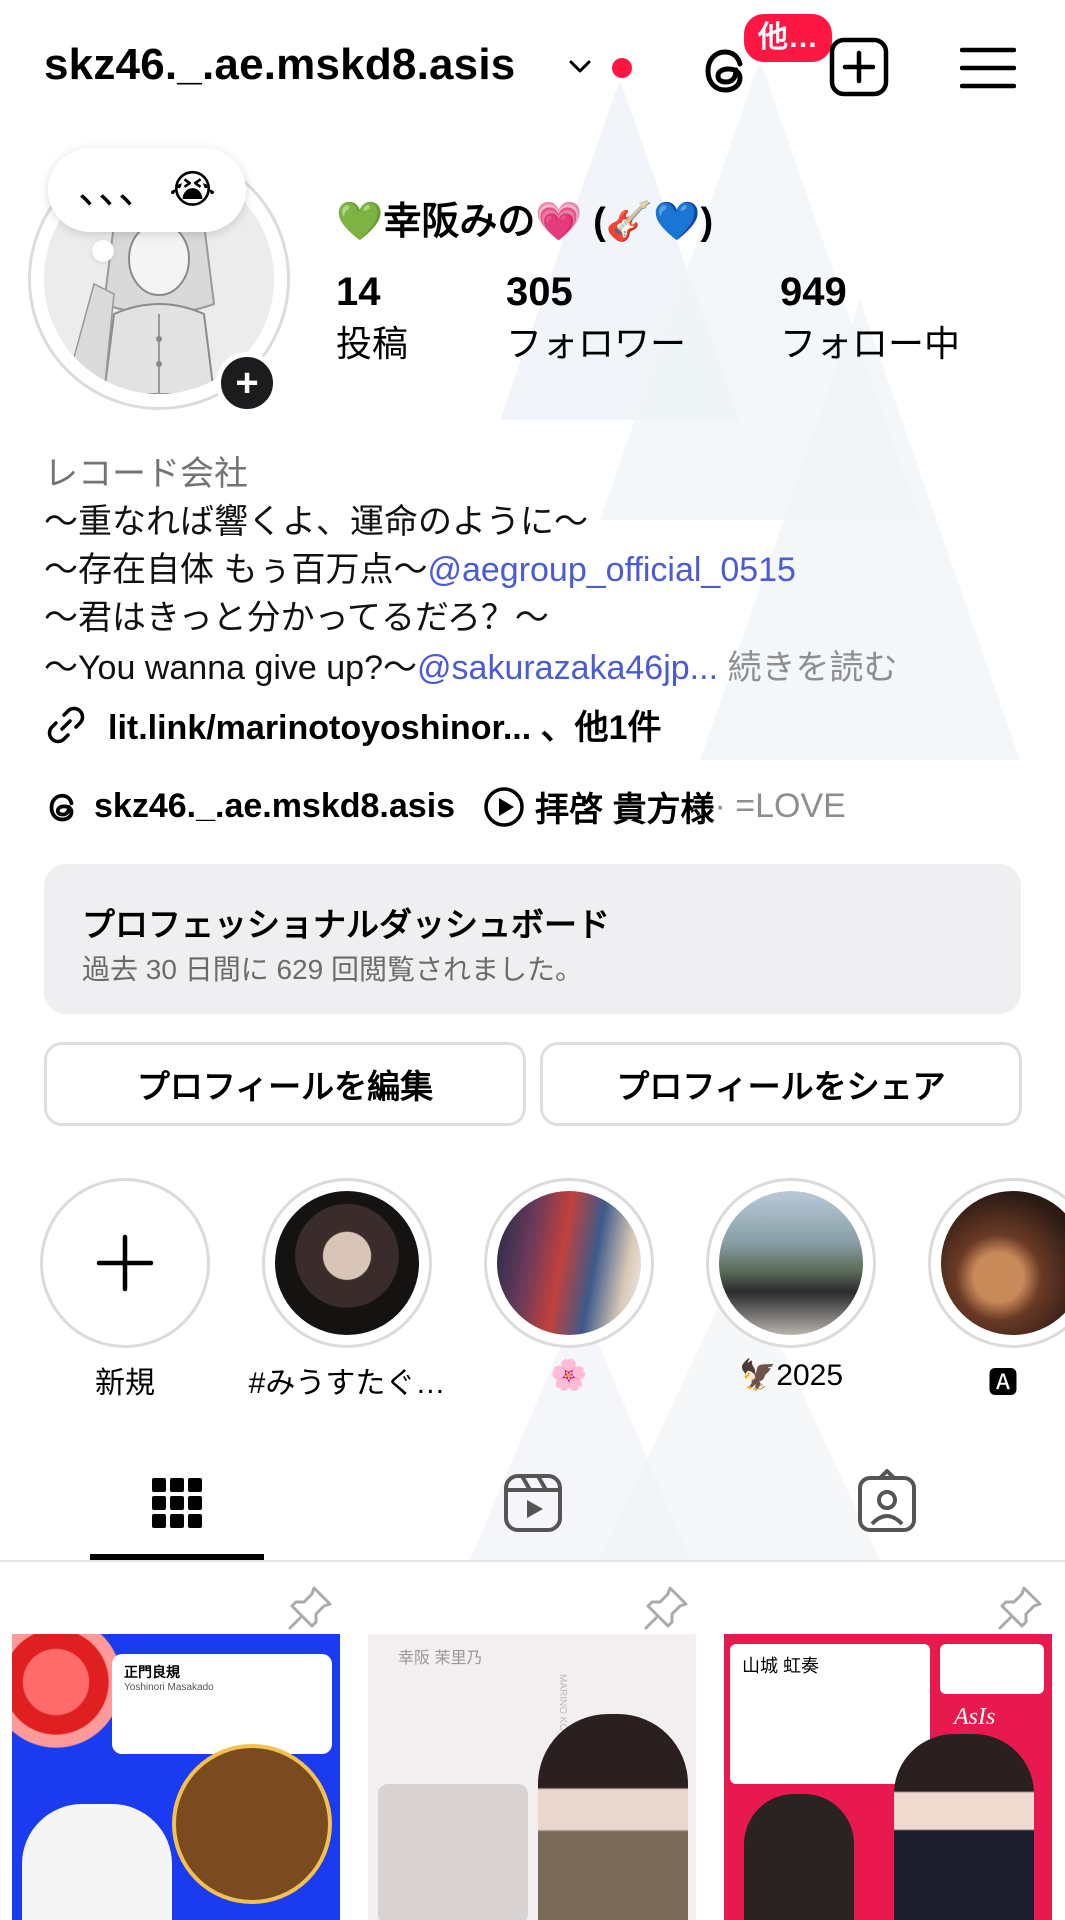 The width and height of the screenshot is (1065, 1920). Describe the element at coordinates (169, 1687) in the screenshot. I see `post-detail: Yoshinori Masakado` at that location.